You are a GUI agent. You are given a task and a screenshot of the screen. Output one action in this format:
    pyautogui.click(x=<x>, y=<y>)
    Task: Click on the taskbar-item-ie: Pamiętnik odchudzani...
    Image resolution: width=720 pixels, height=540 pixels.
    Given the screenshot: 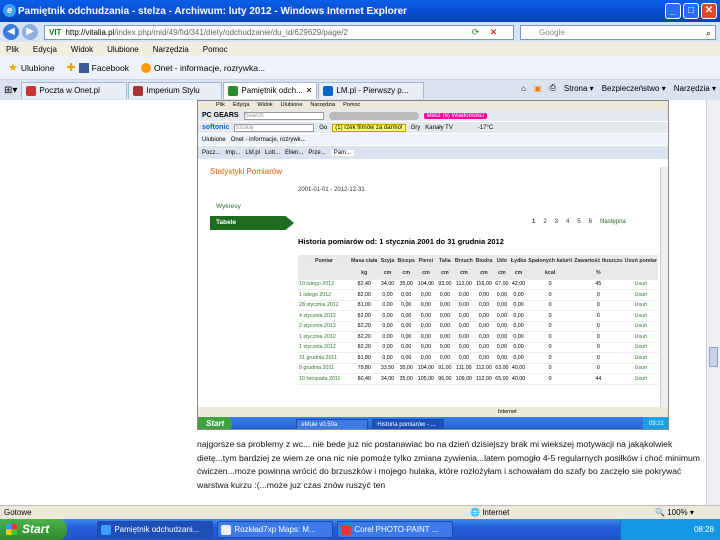 What is the action you would take?
    pyautogui.click(x=155, y=529)
    